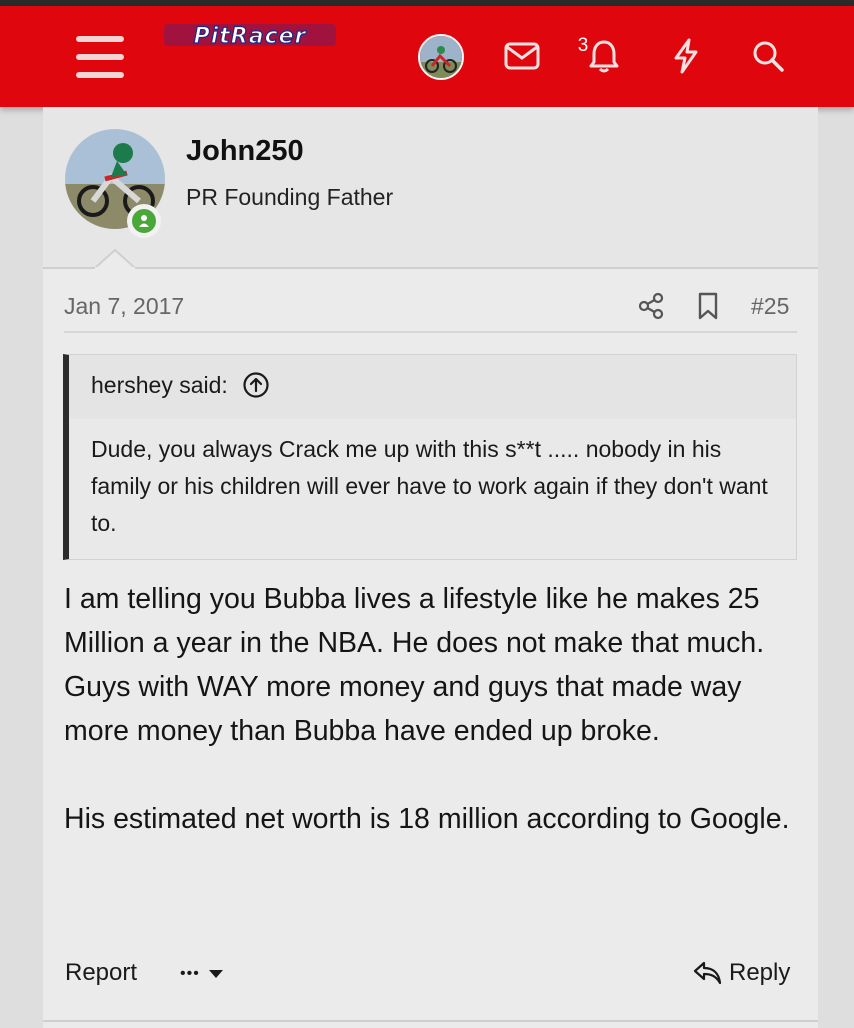  I want to click on report-button: Report, so click(101, 973).